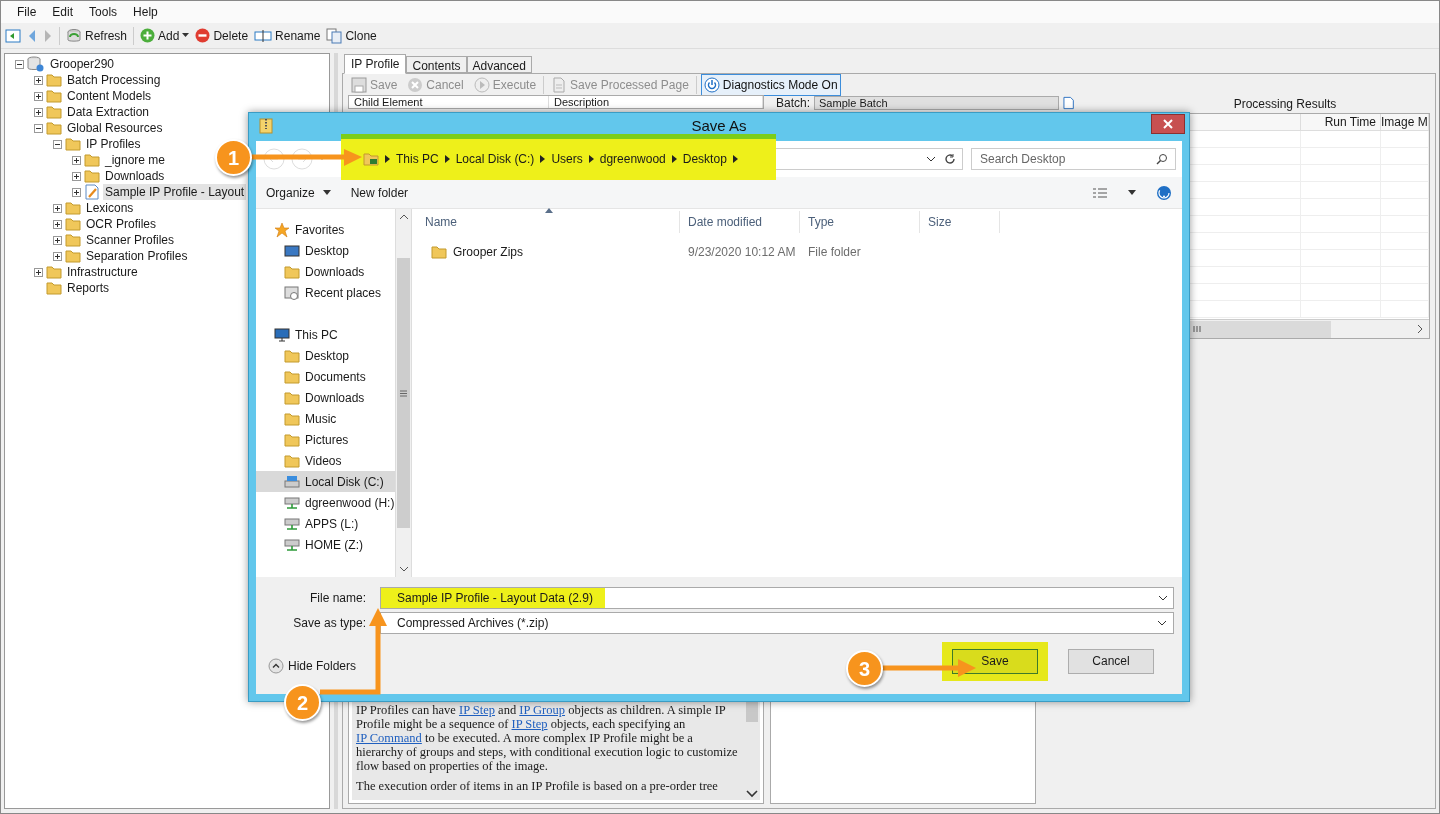  Describe the element at coordinates (1164, 192) in the screenshot. I see `help-icon` at that location.